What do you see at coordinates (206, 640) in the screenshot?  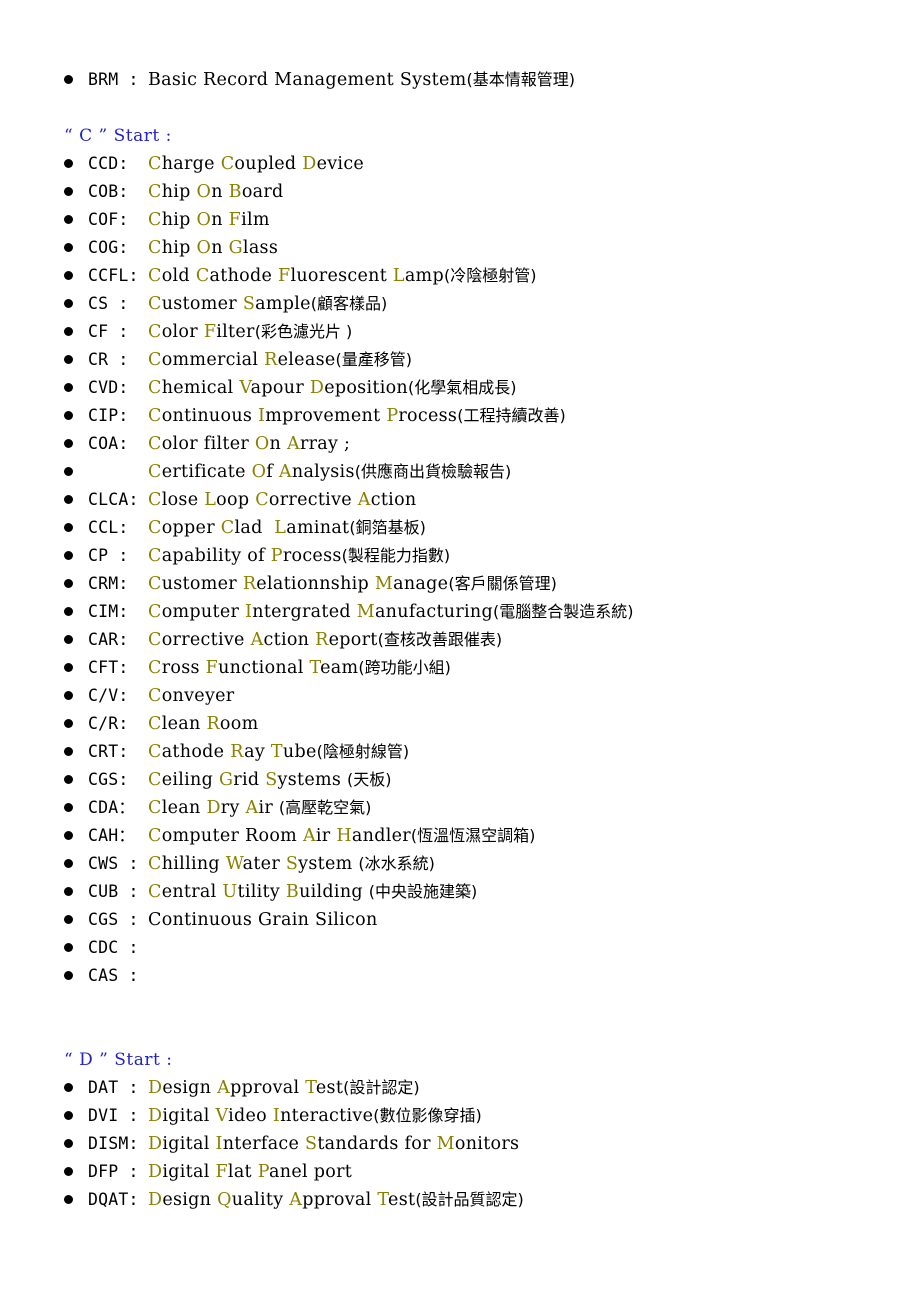 I see `definition-segment: orrective` at bounding box center [206, 640].